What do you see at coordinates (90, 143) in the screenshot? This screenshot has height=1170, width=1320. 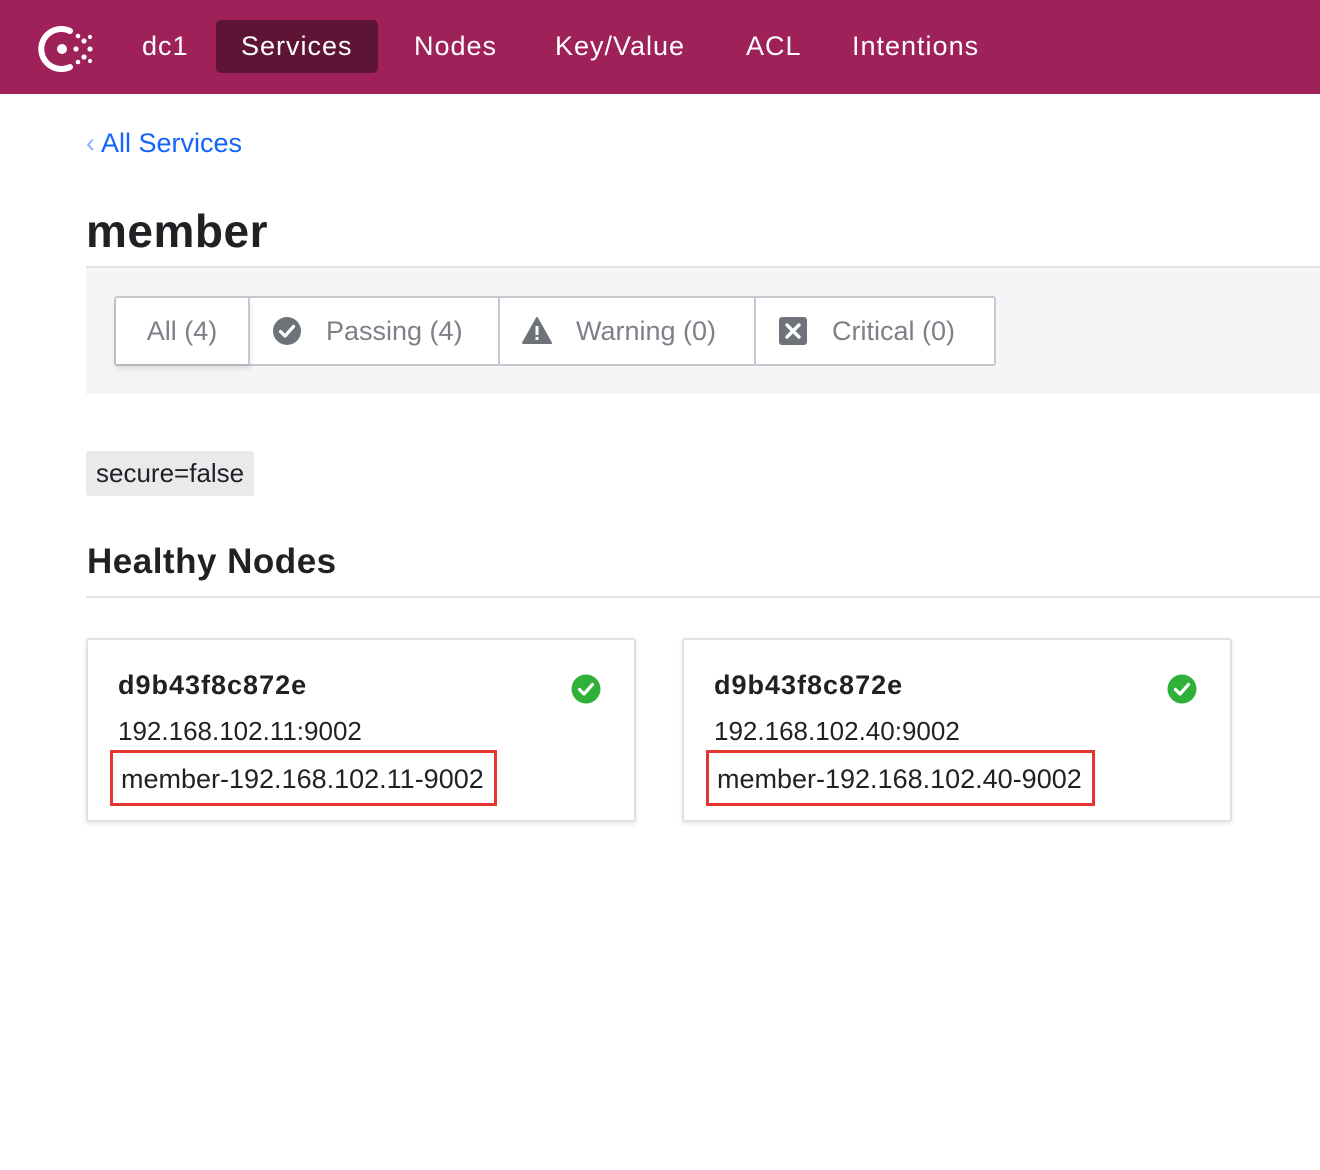 I see `chevron-left-icon: ‹` at bounding box center [90, 143].